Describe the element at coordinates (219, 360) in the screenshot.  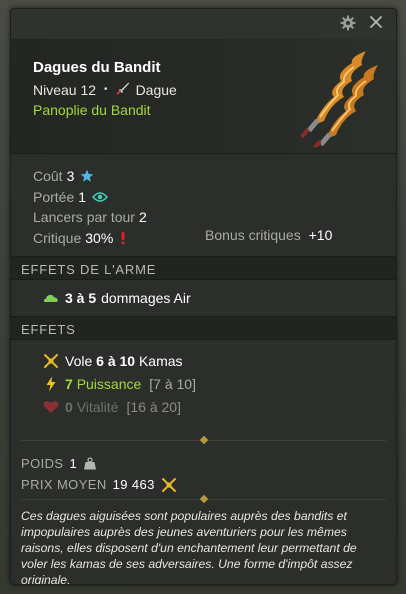
I see `effect-steal-kamas: Vole 6 à 10 Kamas` at that location.